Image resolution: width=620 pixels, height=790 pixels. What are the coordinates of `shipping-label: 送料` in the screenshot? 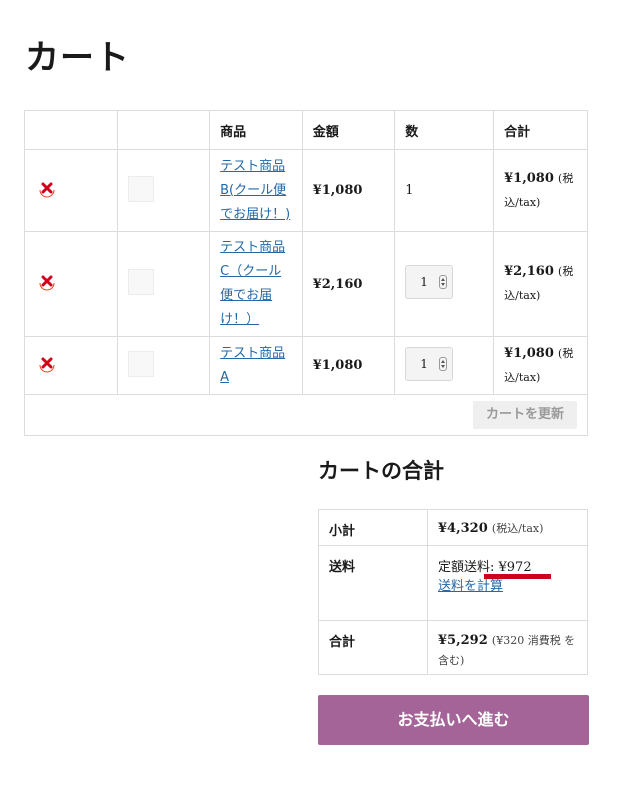 It's located at (373, 583).